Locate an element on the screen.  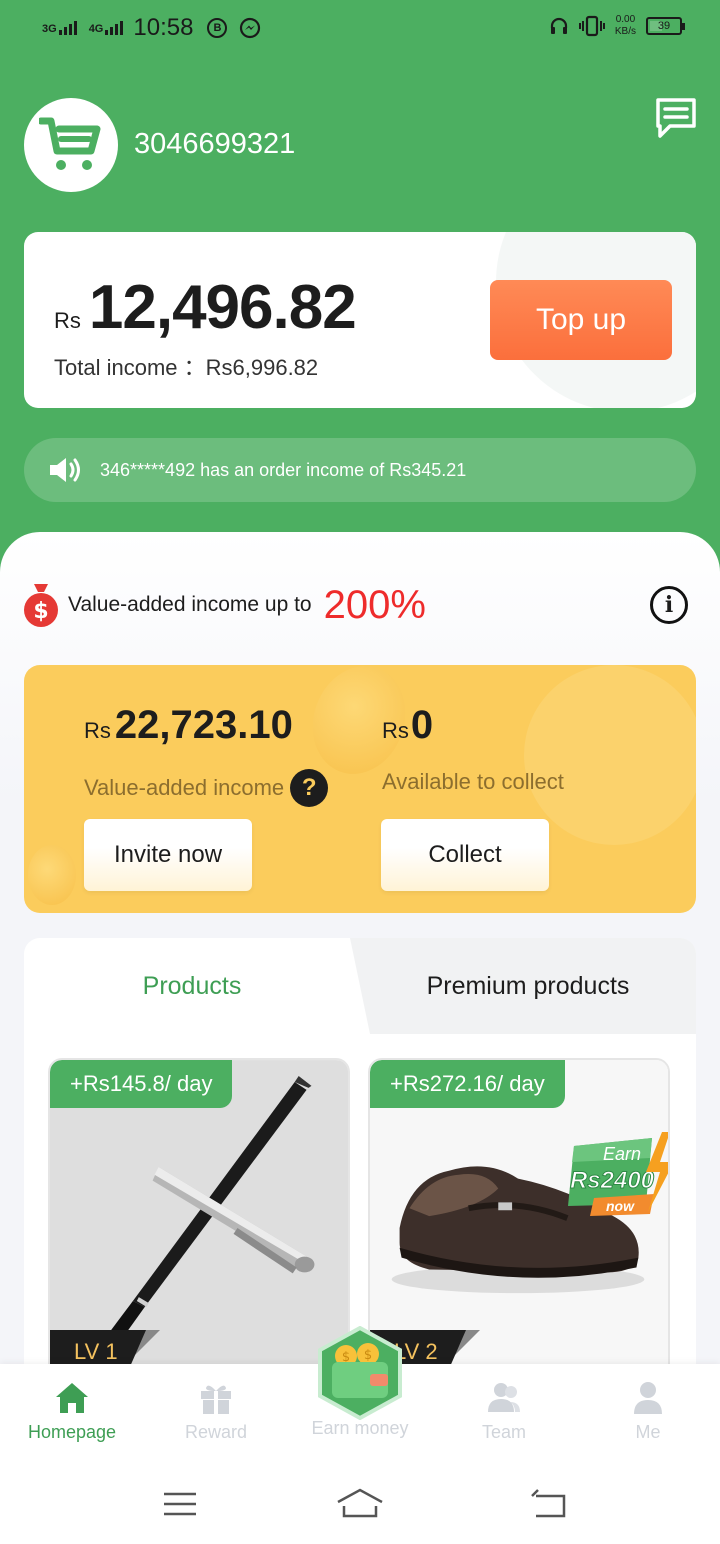
earn-badge-amount: Rs2400 is located at coordinates (612, 1180).